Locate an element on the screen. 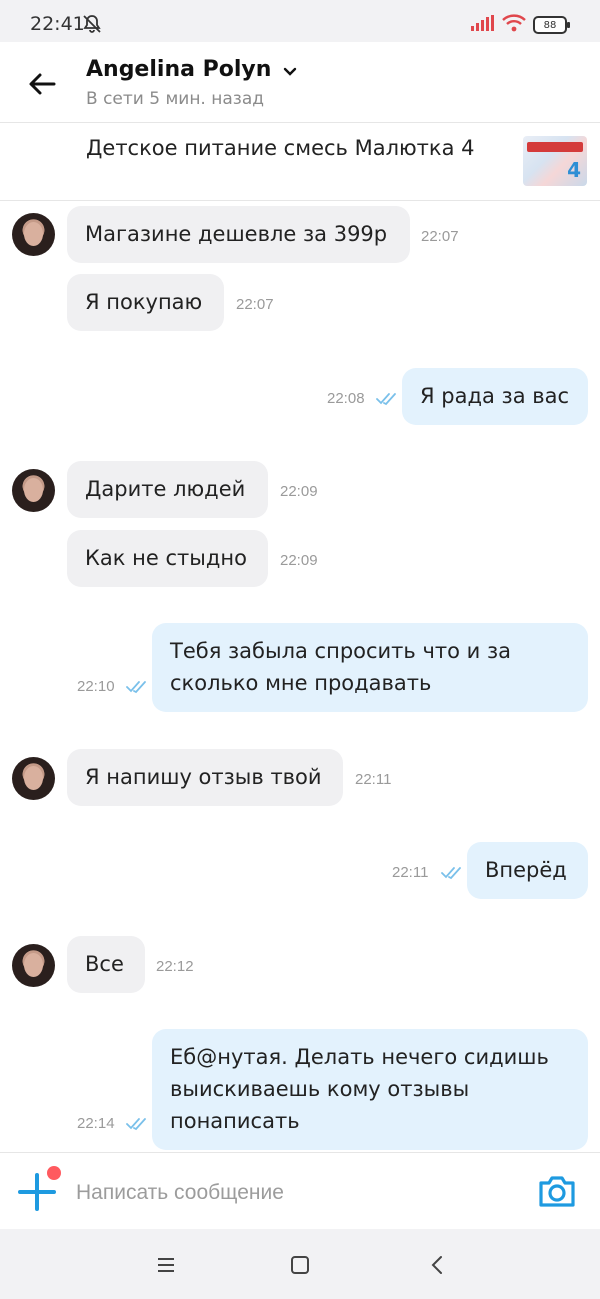  message-bubble: Вперёд is located at coordinates (527, 870).